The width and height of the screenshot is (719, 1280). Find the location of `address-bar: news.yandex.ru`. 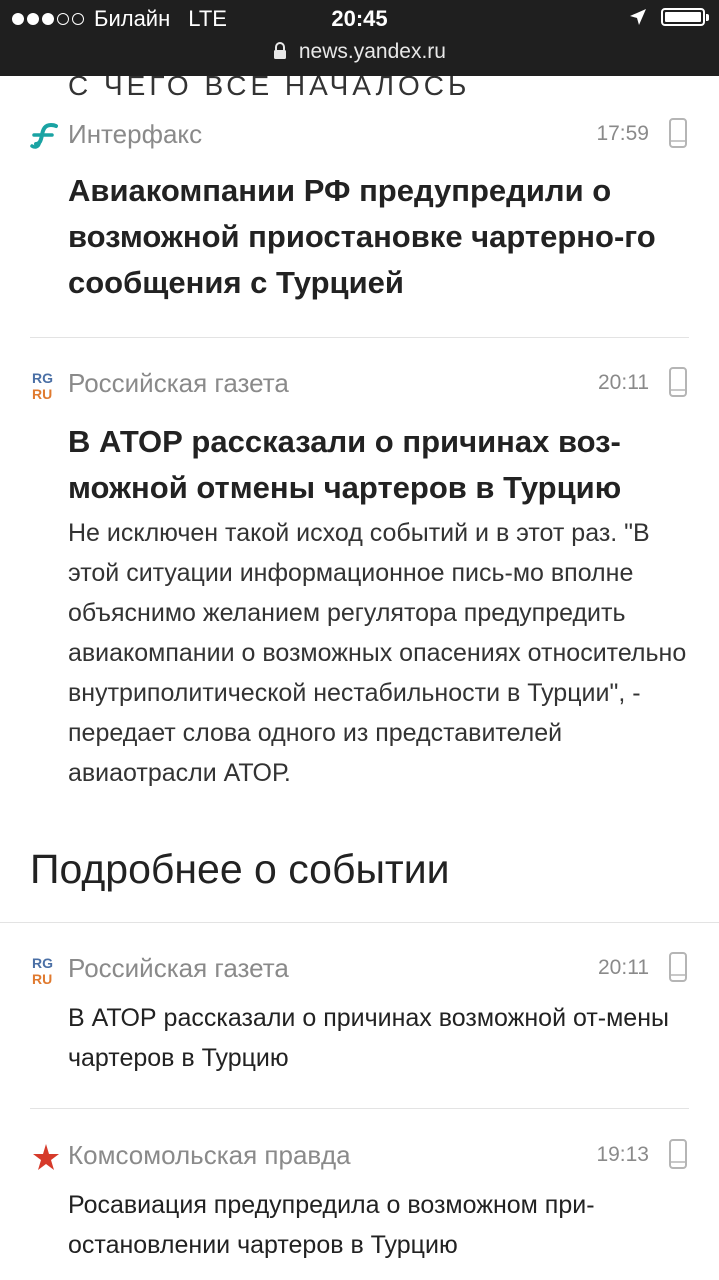

address-bar: news.yandex.ru is located at coordinates (359, 52).